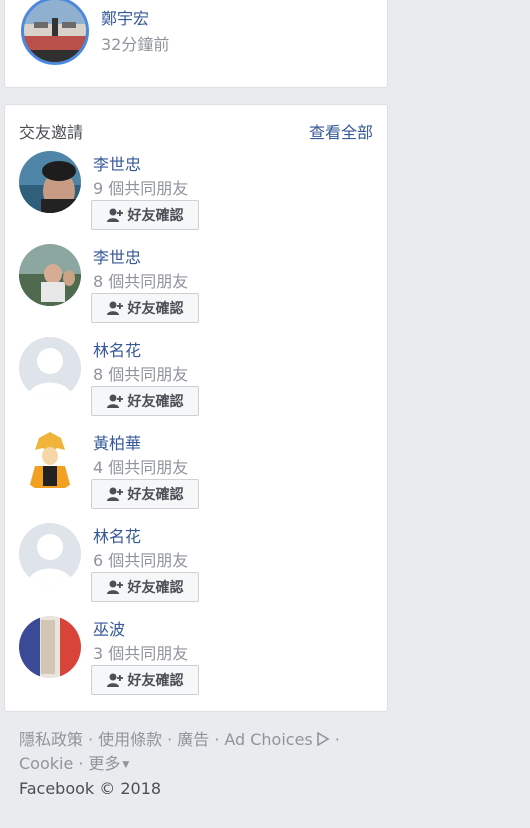 The width and height of the screenshot is (530, 828). Describe the element at coordinates (140, 466) in the screenshot. I see `mutual-friends: 4 個共同朋友` at that location.